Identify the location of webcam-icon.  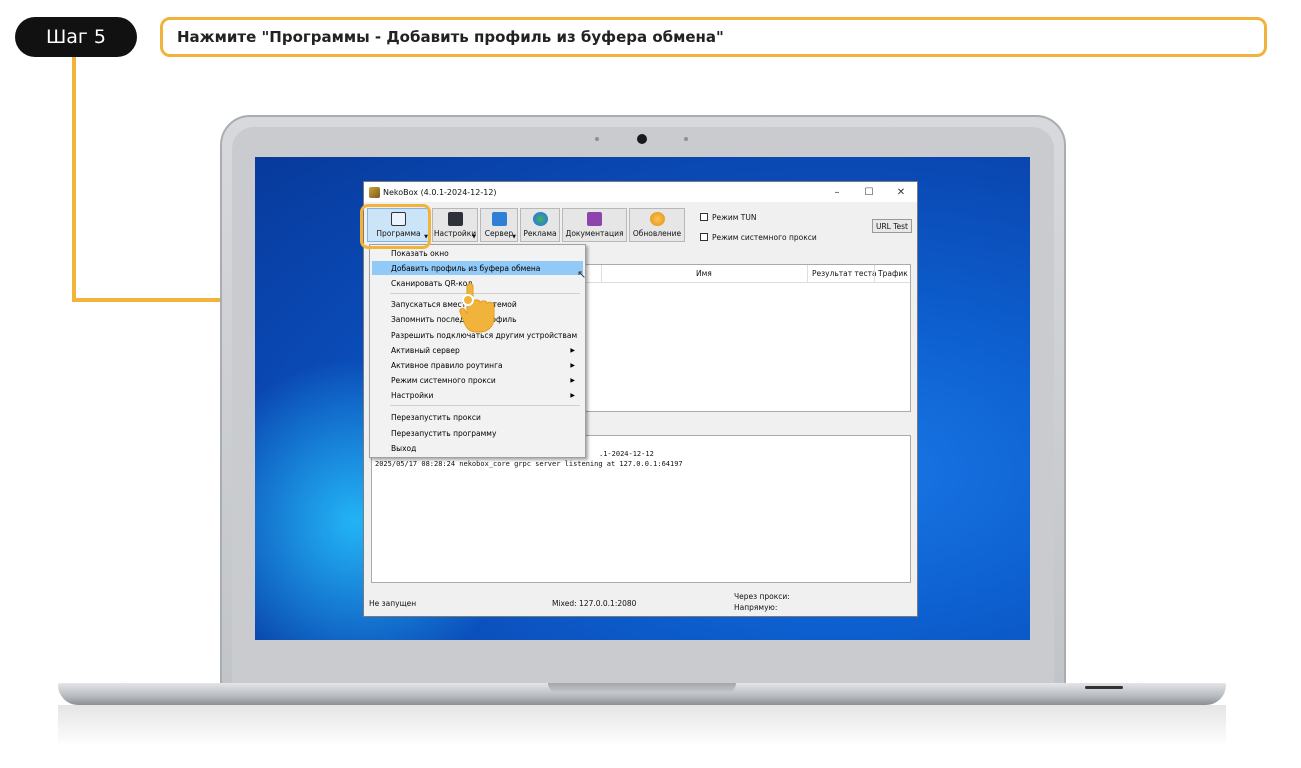
(642, 139).